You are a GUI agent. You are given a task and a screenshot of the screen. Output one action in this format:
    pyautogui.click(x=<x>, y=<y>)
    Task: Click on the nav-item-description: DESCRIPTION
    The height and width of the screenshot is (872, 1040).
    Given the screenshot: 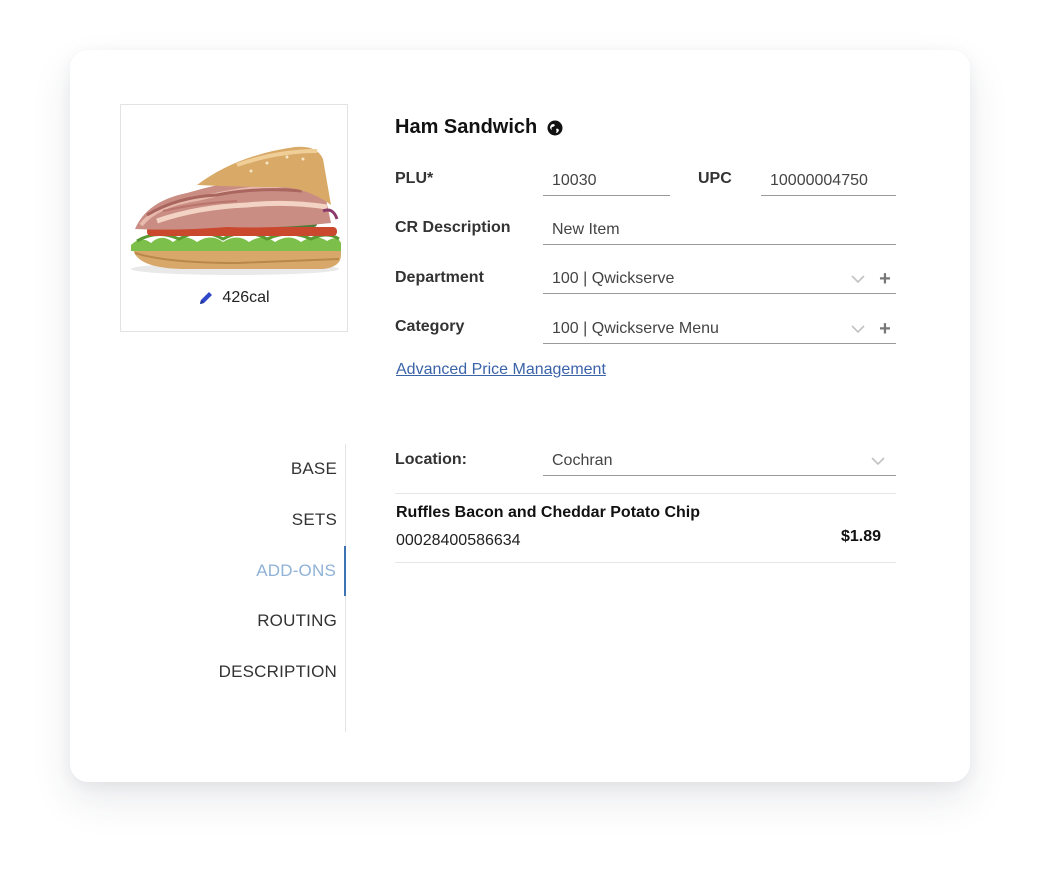 What is the action you would take?
    pyautogui.click(x=237, y=672)
    